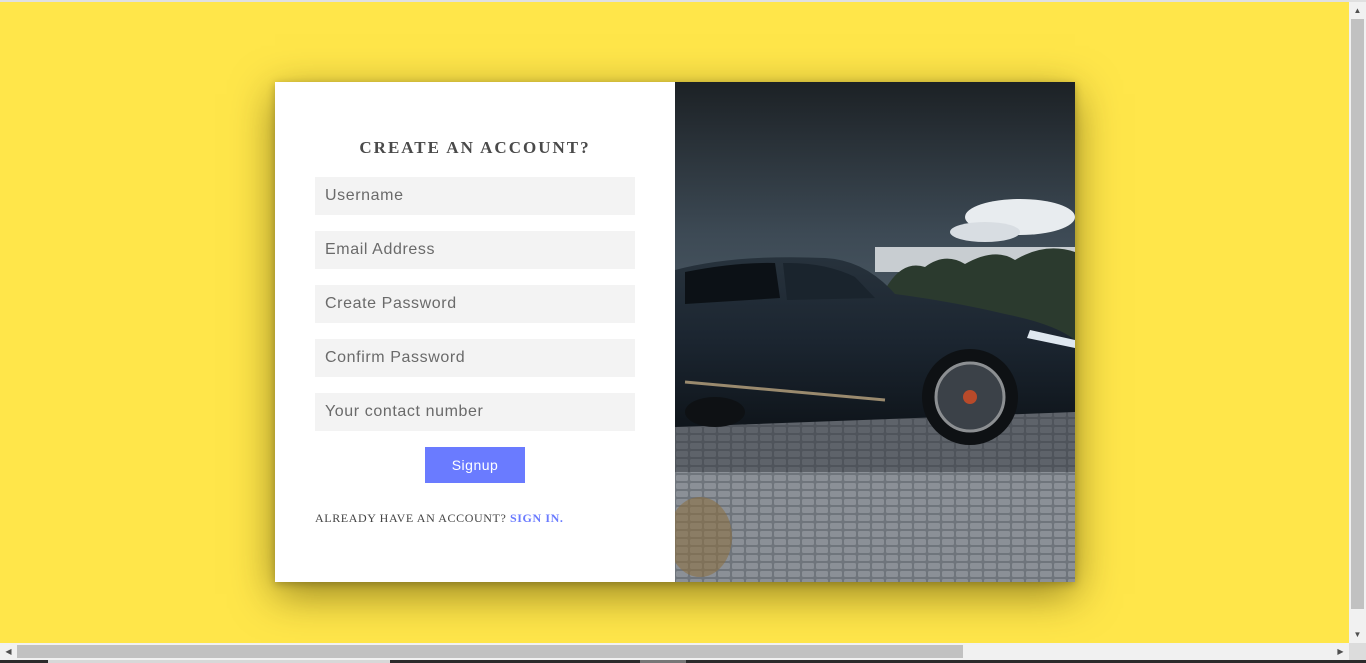 The width and height of the screenshot is (1366, 663). Describe the element at coordinates (490, 651) in the screenshot. I see `horizontal-scroll-thumb` at that location.